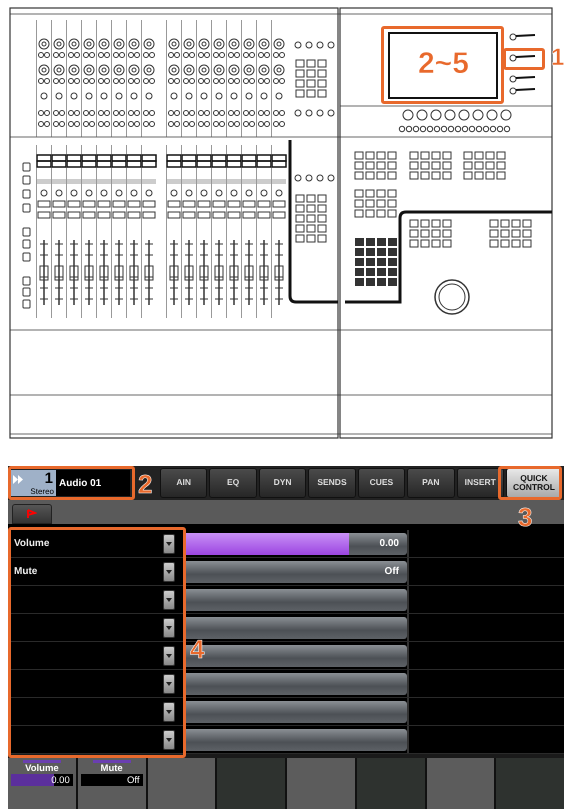 The width and height of the screenshot is (564, 809). I want to click on tab: AIN, so click(184, 483).